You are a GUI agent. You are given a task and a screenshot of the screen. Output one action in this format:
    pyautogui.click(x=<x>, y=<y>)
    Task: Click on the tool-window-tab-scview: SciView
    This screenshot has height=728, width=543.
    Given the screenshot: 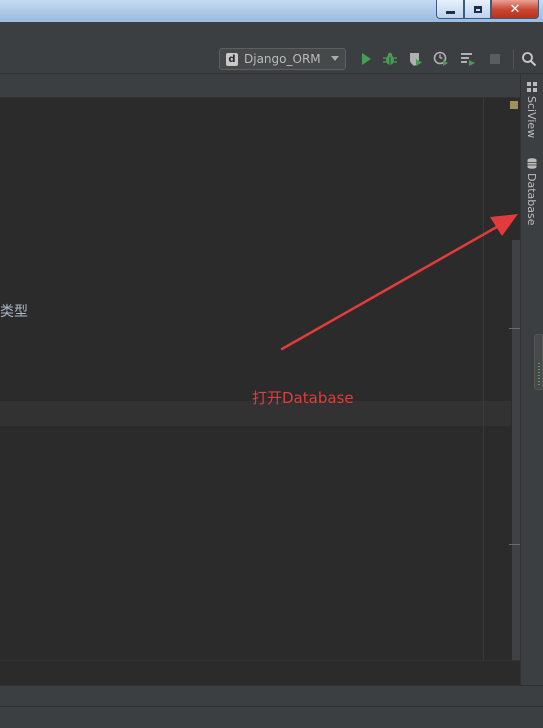 What is the action you would take?
    pyautogui.click(x=531, y=110)
    